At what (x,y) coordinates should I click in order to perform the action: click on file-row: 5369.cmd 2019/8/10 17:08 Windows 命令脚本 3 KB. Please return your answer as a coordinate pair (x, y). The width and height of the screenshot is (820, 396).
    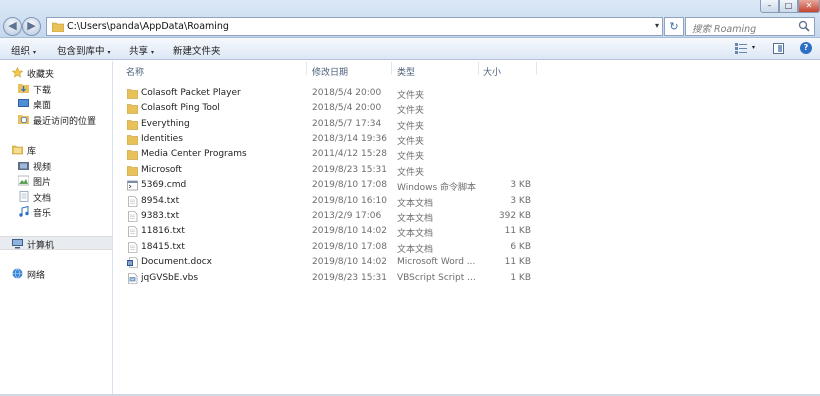
    Looking at the image, I should click on (334, 185).